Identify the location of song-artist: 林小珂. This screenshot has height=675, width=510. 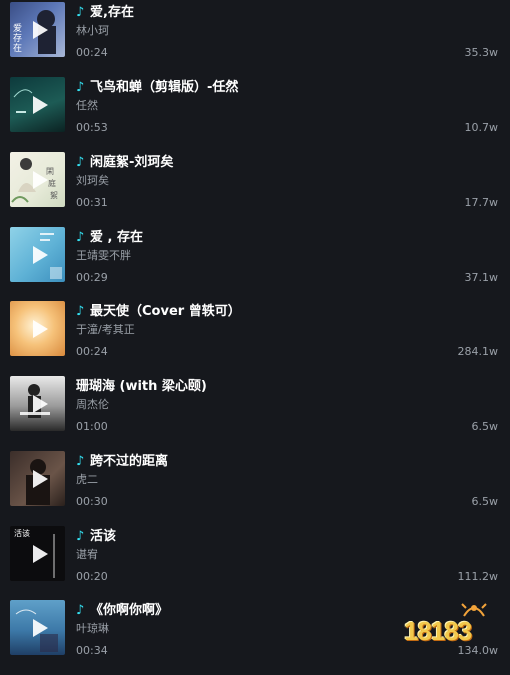
(92, 30).